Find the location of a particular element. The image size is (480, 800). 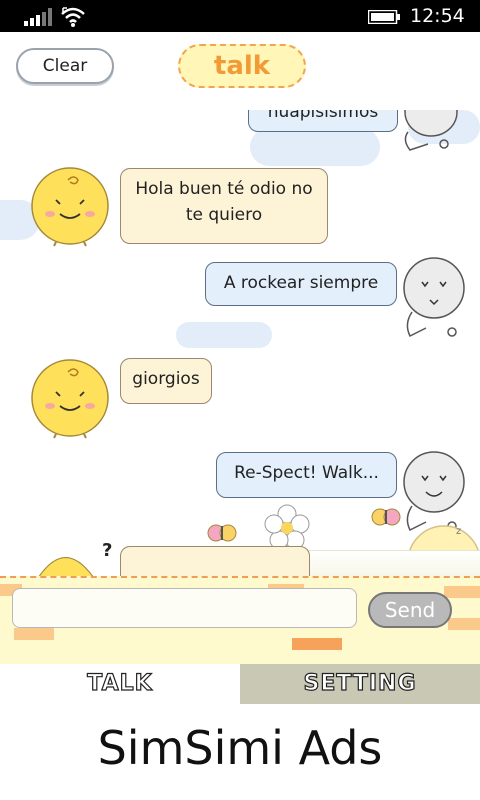

flower-icon is located at coordinates (287, 527).